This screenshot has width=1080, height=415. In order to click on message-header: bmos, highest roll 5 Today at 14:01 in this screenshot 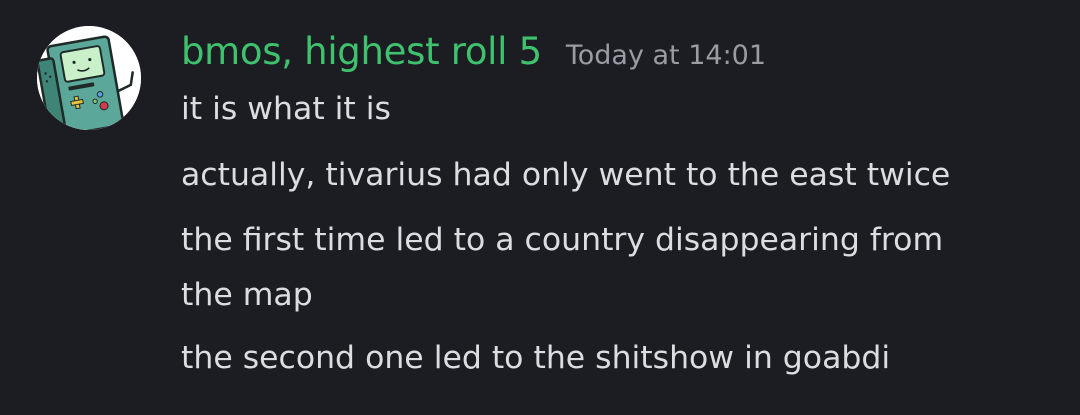, I will do `click(473, 55)`.